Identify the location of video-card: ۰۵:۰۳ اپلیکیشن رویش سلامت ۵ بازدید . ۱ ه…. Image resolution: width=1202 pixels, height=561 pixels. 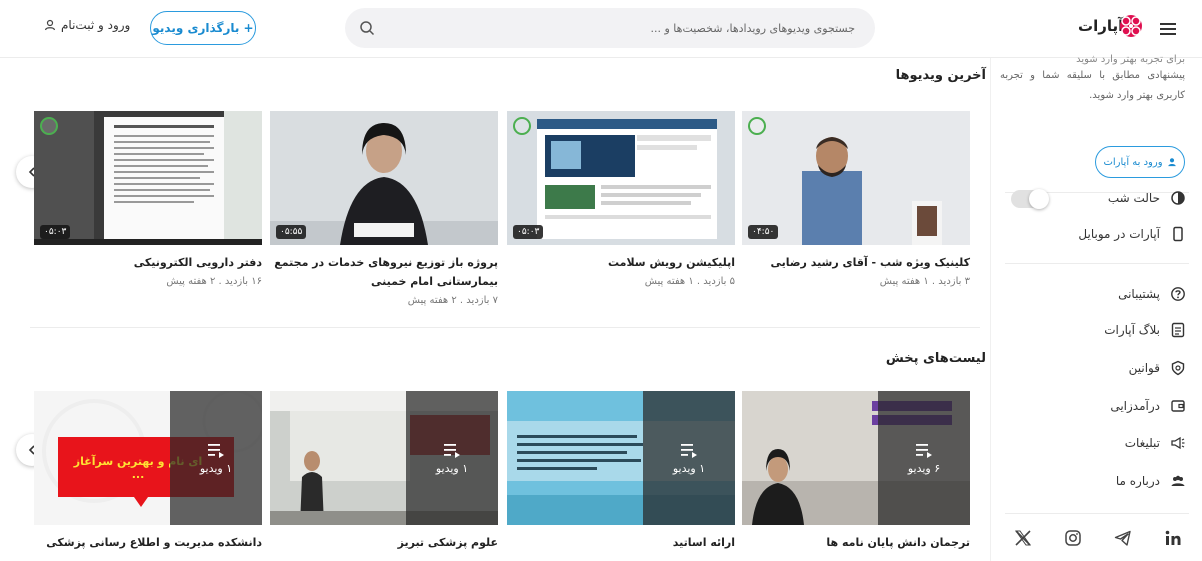
(621, 199).